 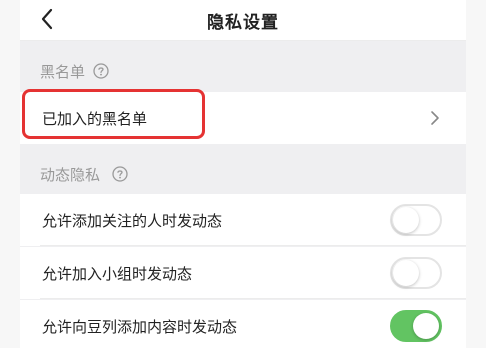 I want to click on setting-label-doulist: 允许向豆列添加内容时发动态, so click(x=140, y=327).